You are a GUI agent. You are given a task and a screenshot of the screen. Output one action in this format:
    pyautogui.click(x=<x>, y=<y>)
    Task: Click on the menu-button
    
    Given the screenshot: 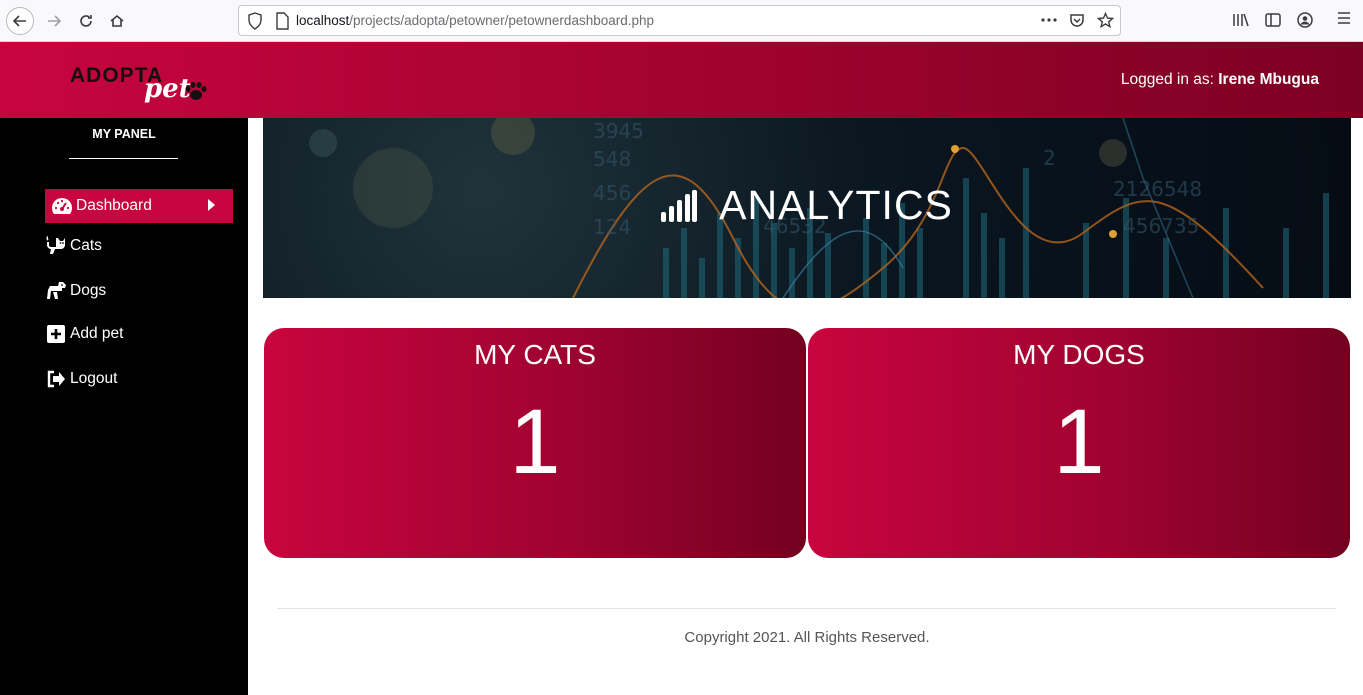 What is the action you would take?
    pyautogui.click(x=1344, y=20)
    